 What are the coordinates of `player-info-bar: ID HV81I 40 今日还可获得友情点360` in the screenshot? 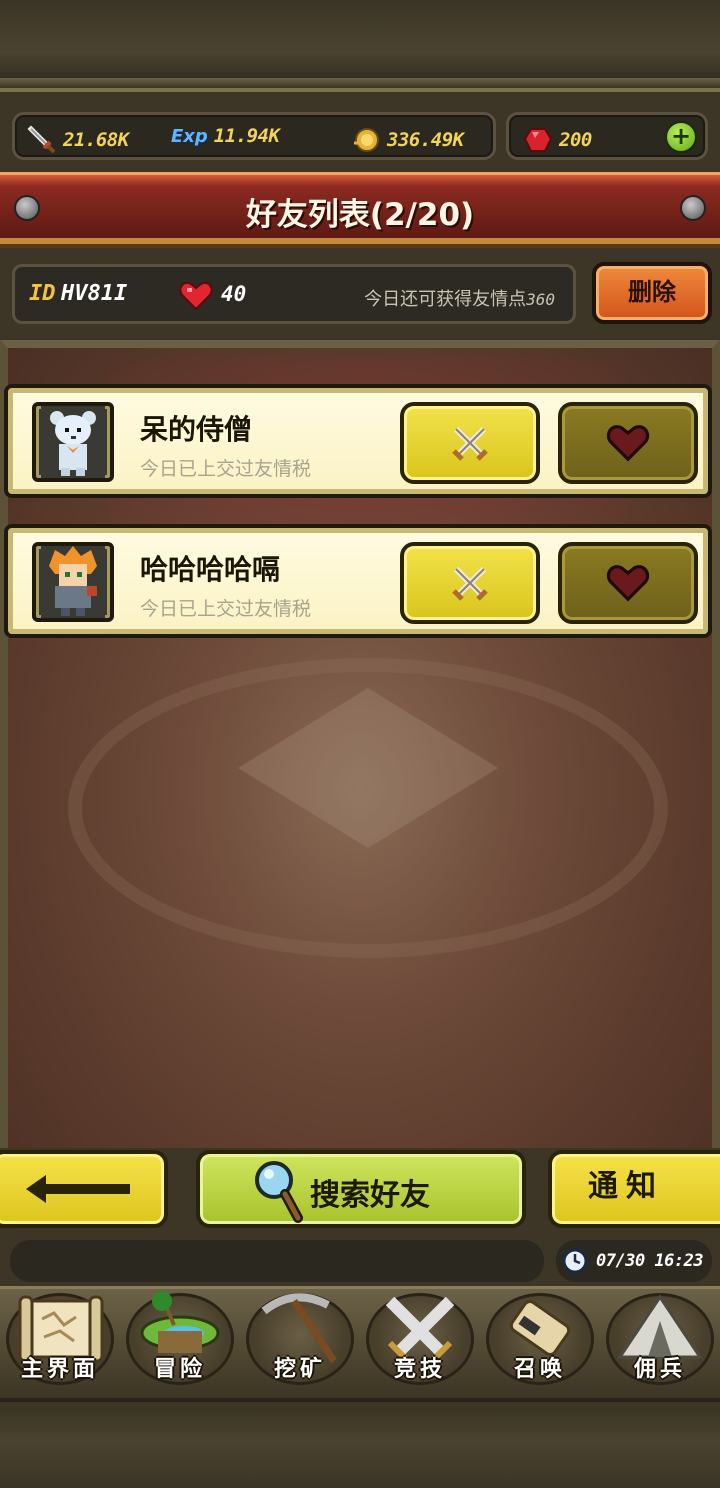 It's located at (294, 294).